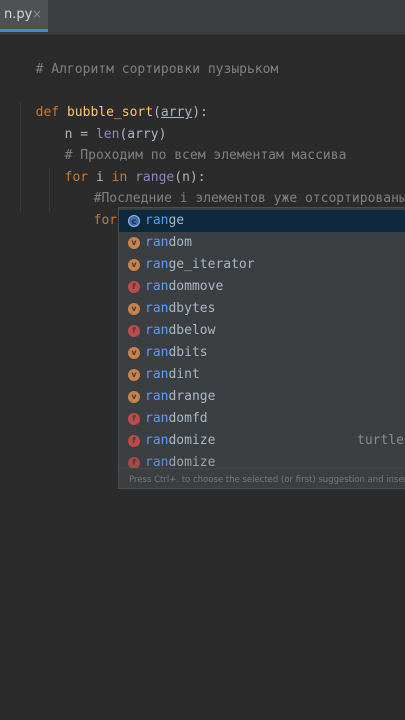 The width and height of the screenshot is (405, 720). I want to click on keyword-for: for, so click(105, 220).